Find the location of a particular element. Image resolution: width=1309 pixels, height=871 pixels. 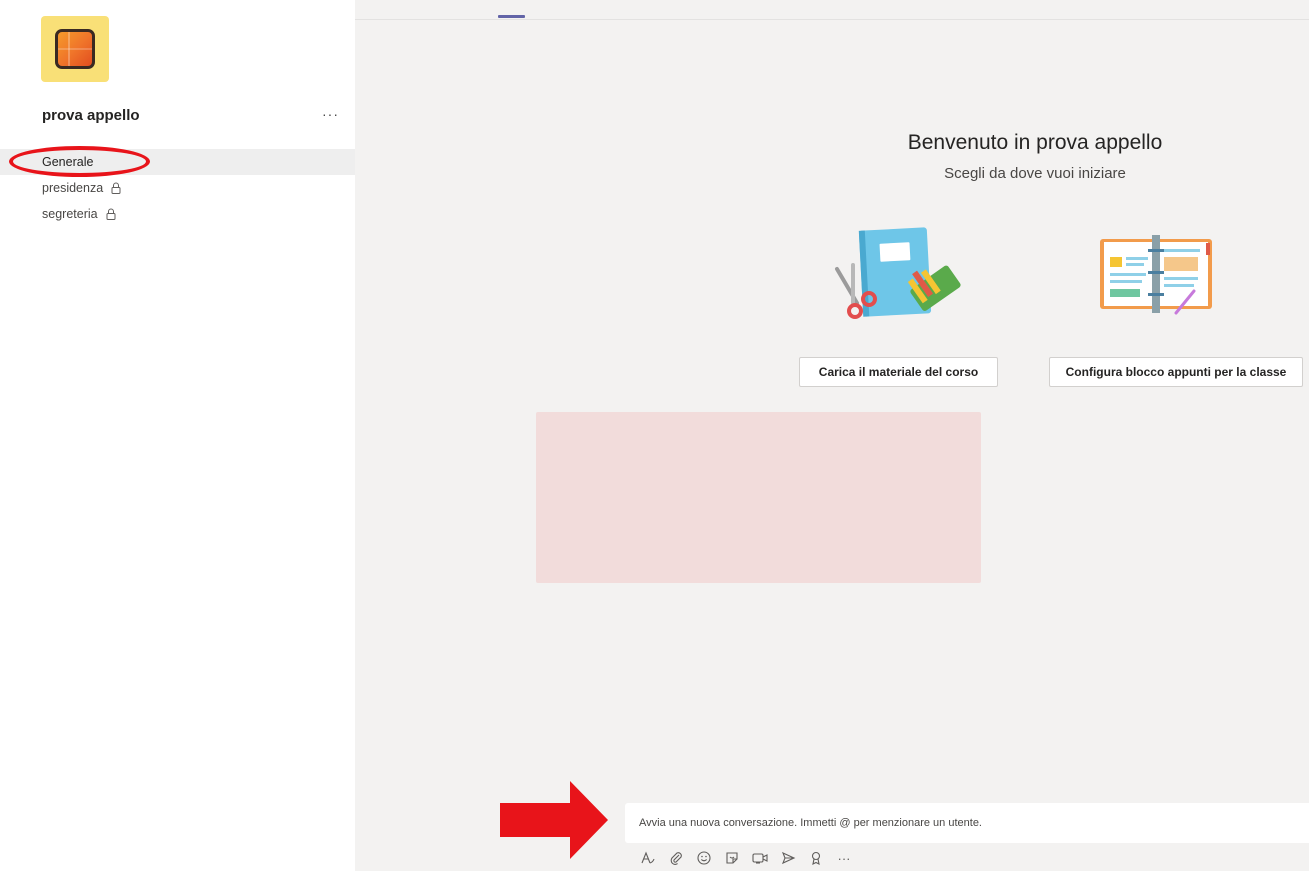

compose-toolbar: ··· is located at coordinates (750, 858).